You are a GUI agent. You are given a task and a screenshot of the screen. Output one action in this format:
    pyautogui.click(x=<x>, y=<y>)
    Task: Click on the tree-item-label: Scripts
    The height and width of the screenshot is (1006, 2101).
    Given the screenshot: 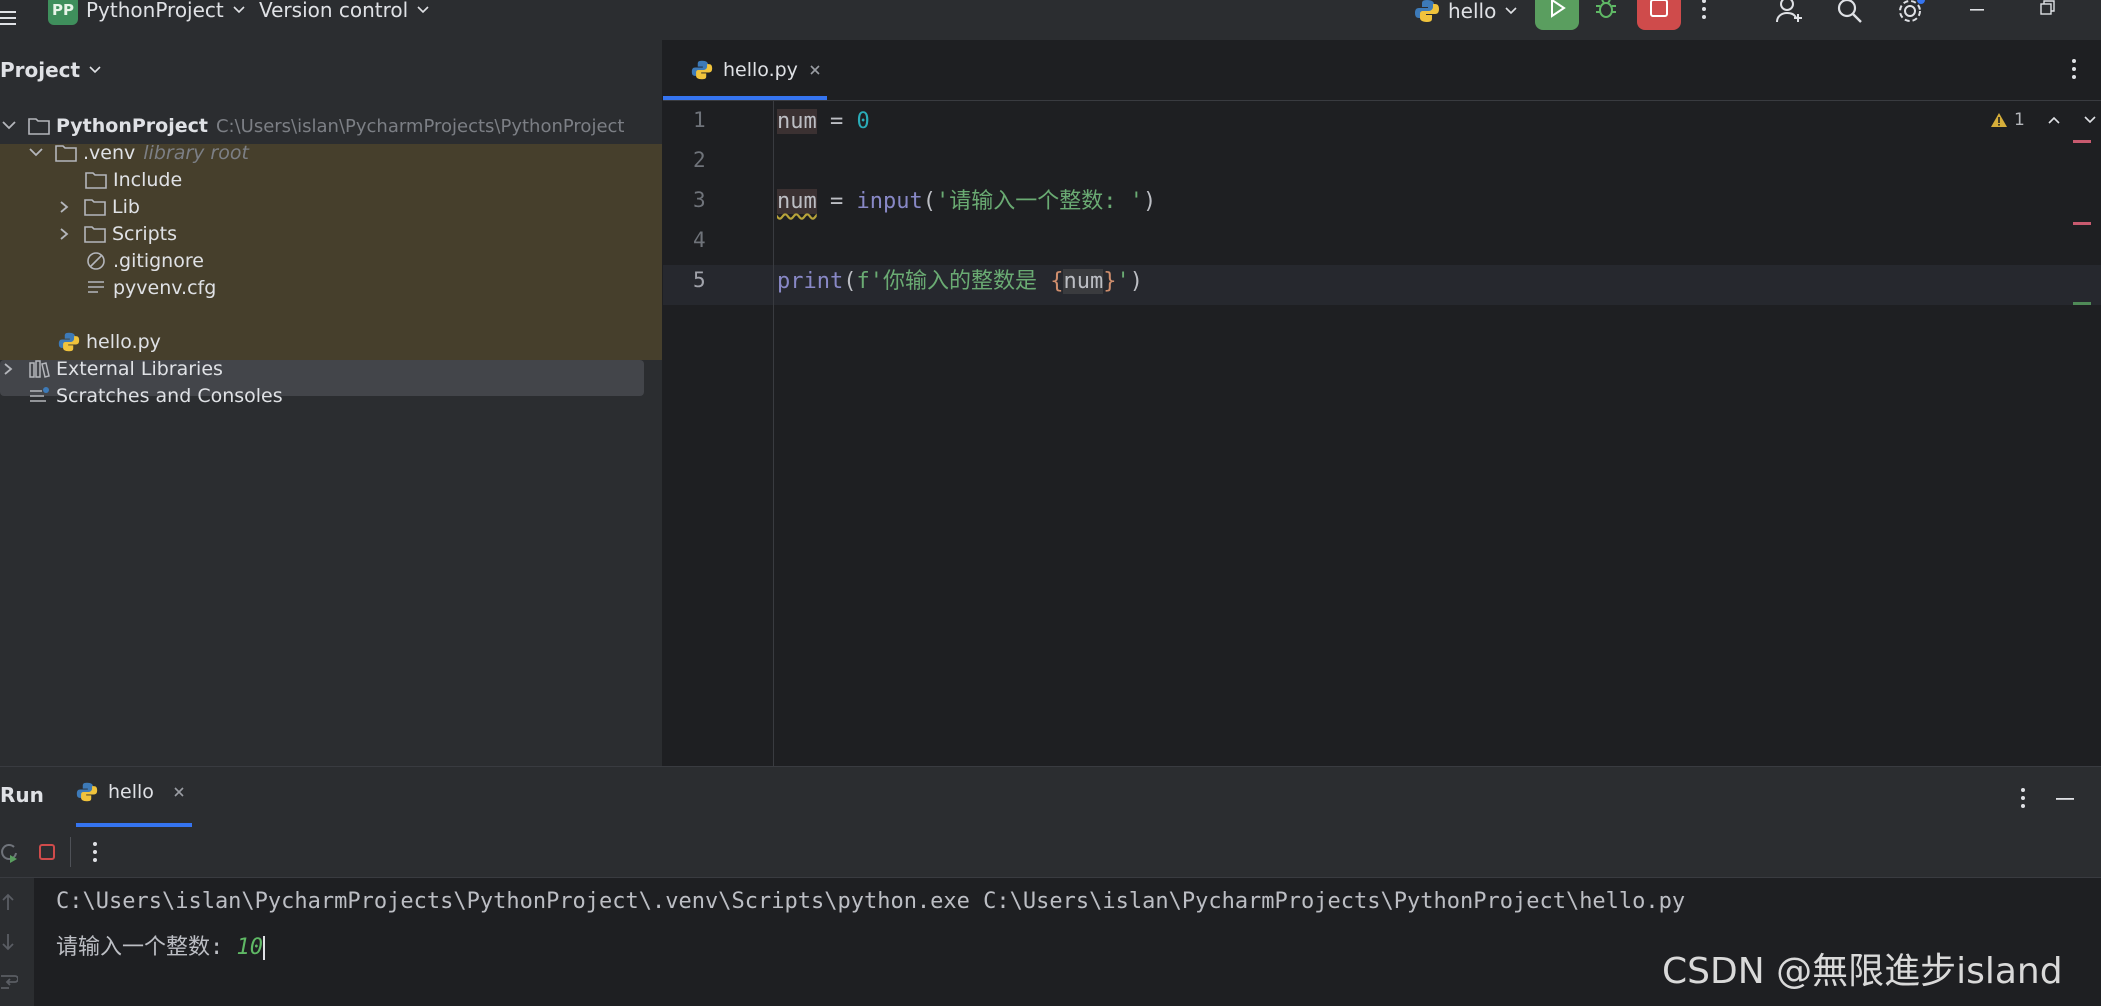 What is the action you would take?
    pyautogui.click(x=145, y=234)
    